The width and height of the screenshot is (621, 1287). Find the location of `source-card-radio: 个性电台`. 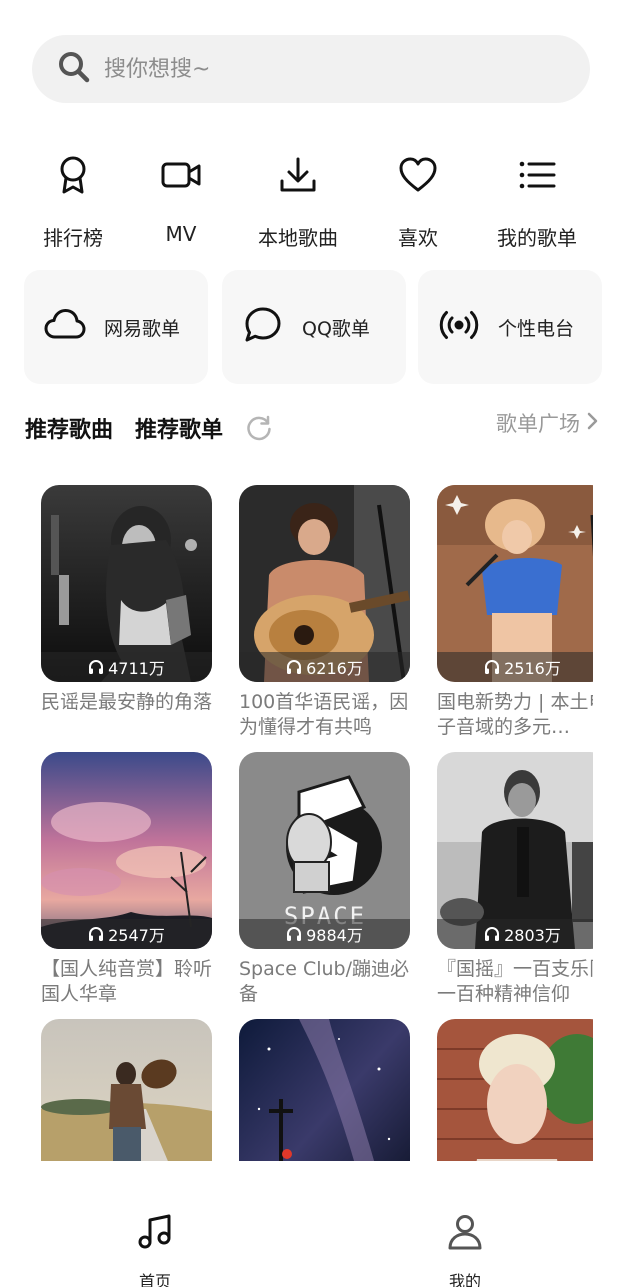

source-card-radio: 个性电台 is located at coordinates (510, 327).